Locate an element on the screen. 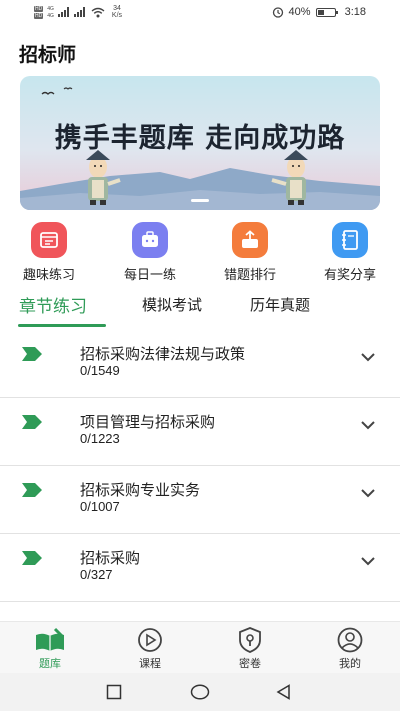 This screenshot has width=400, height=711. system-nav-bar is located at coordinates (200, 692).